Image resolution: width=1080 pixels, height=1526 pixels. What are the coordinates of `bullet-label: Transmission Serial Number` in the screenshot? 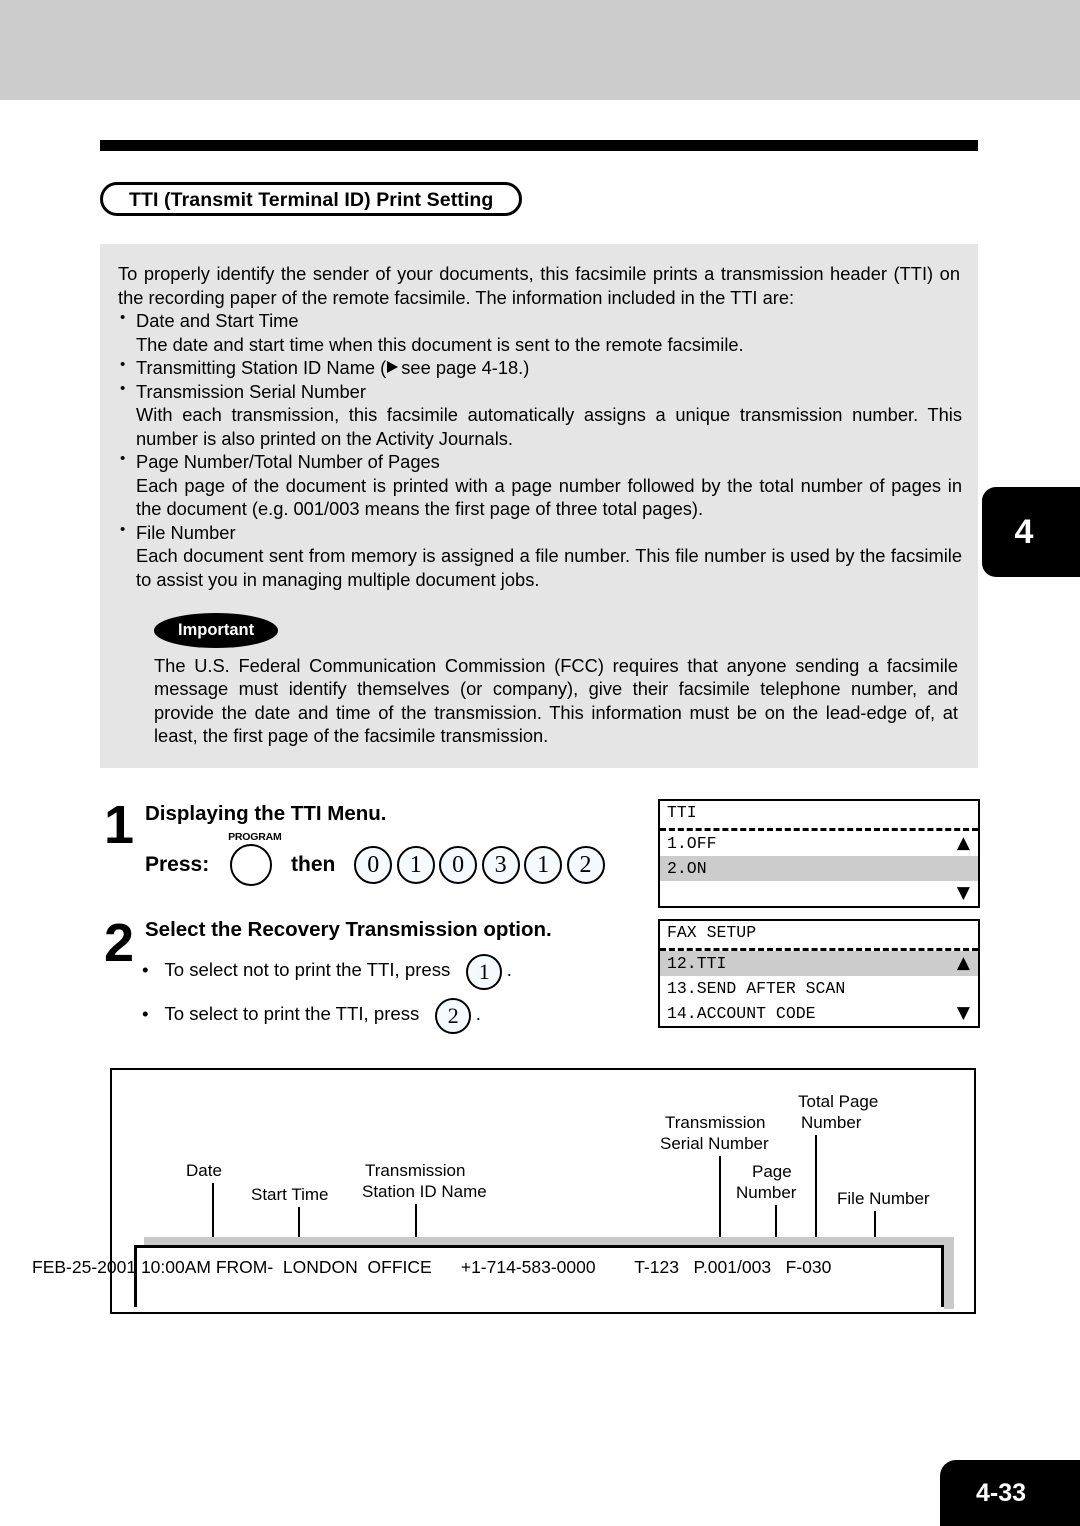 It's located at (539, 391).